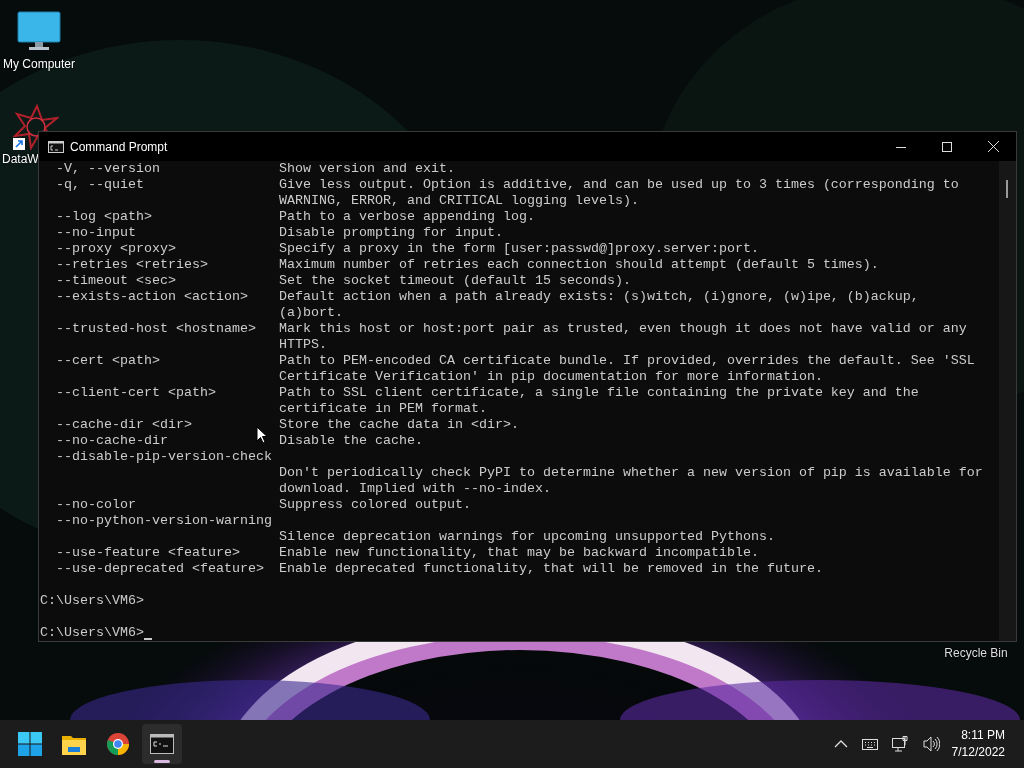 This screenshot has width=1024, height=768. I want to click on scrollbar-thumb, so click(1007, 189).